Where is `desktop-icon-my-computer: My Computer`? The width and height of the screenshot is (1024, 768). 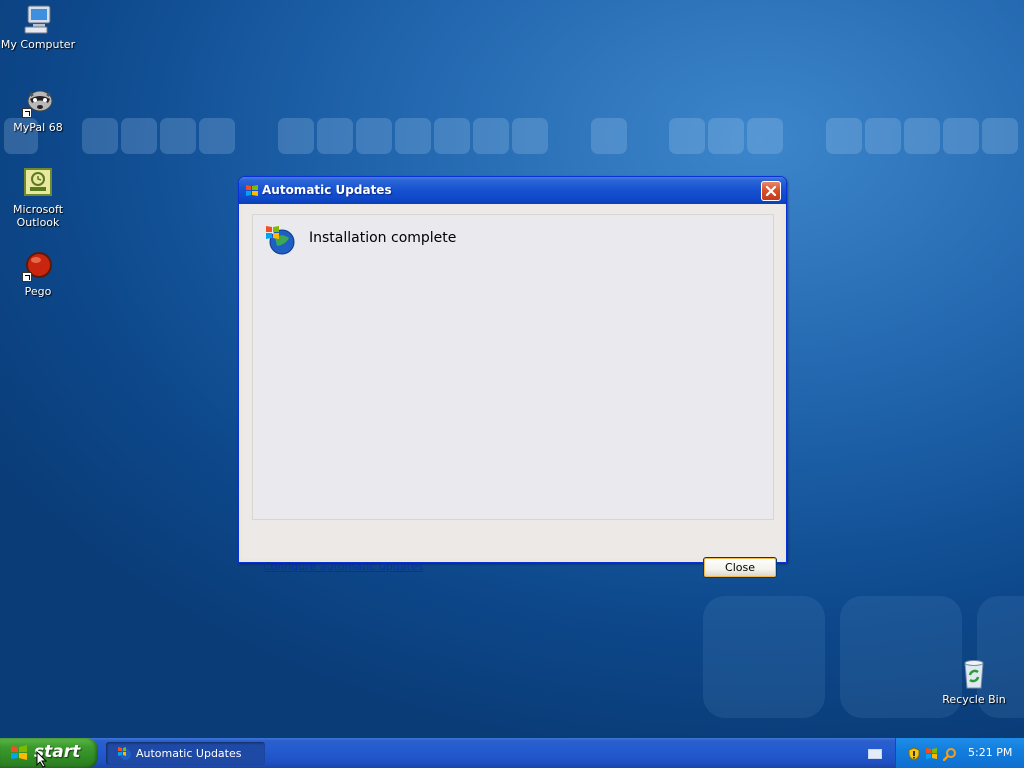 desktop-icon-my-computer: My Computer is located at coordinates (38, 27).